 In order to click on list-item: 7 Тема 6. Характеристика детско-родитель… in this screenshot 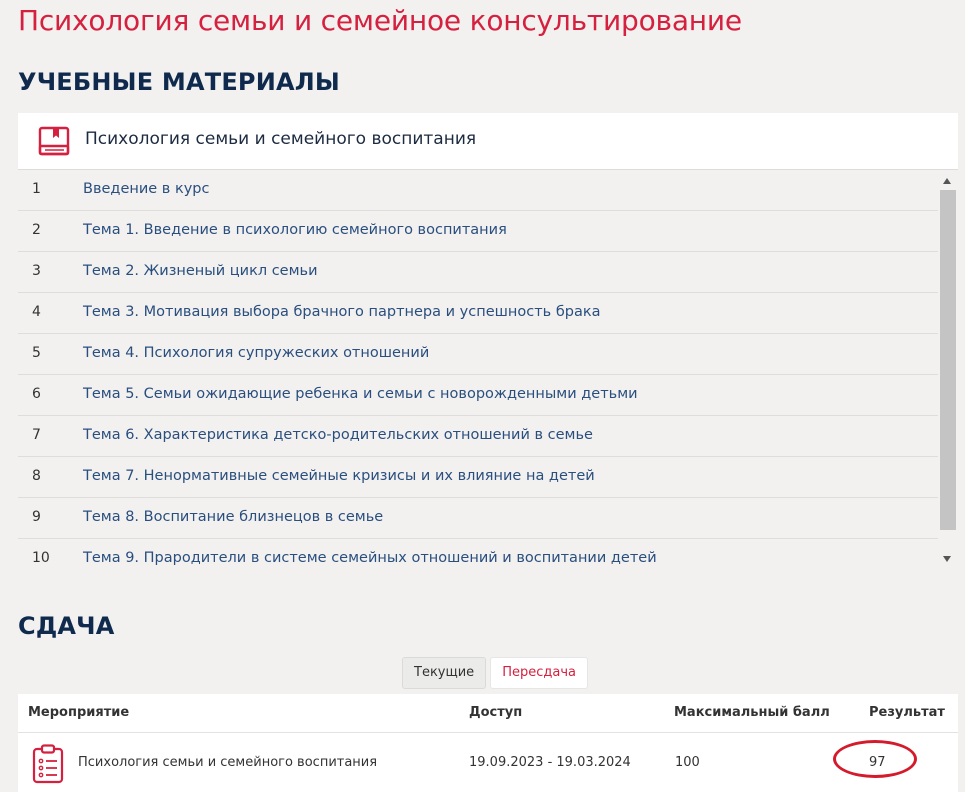, I will do `click(478, 436)`.